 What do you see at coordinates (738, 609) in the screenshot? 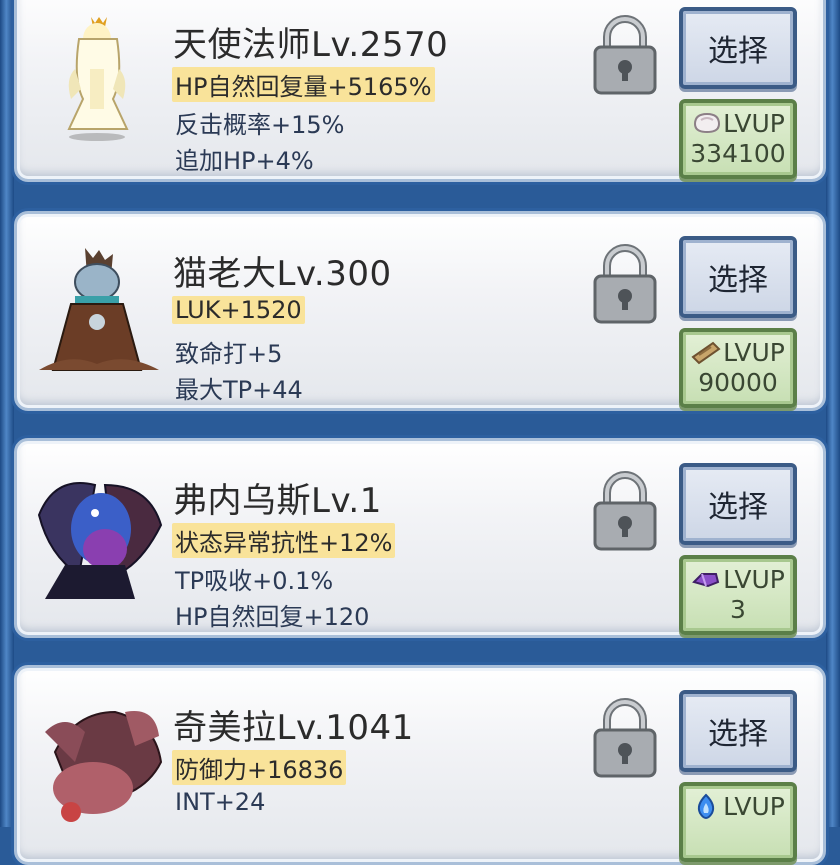
I see `lvup-cost: 3` at bounding box center [738, 609].